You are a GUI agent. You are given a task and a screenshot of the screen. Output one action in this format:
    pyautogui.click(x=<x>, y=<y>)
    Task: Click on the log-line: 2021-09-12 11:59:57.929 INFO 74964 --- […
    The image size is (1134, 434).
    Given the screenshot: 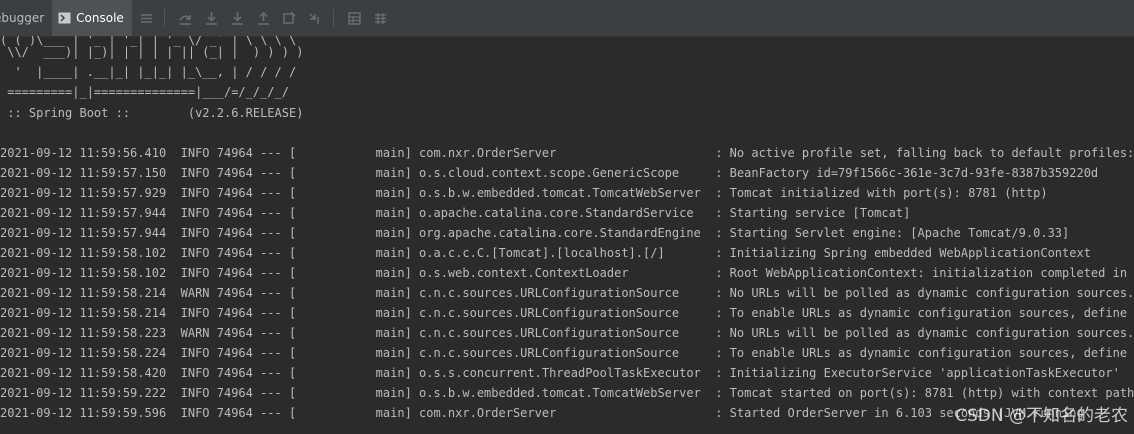 What is the action you would take?
    pyautogui.click(x=524, y=193)
    